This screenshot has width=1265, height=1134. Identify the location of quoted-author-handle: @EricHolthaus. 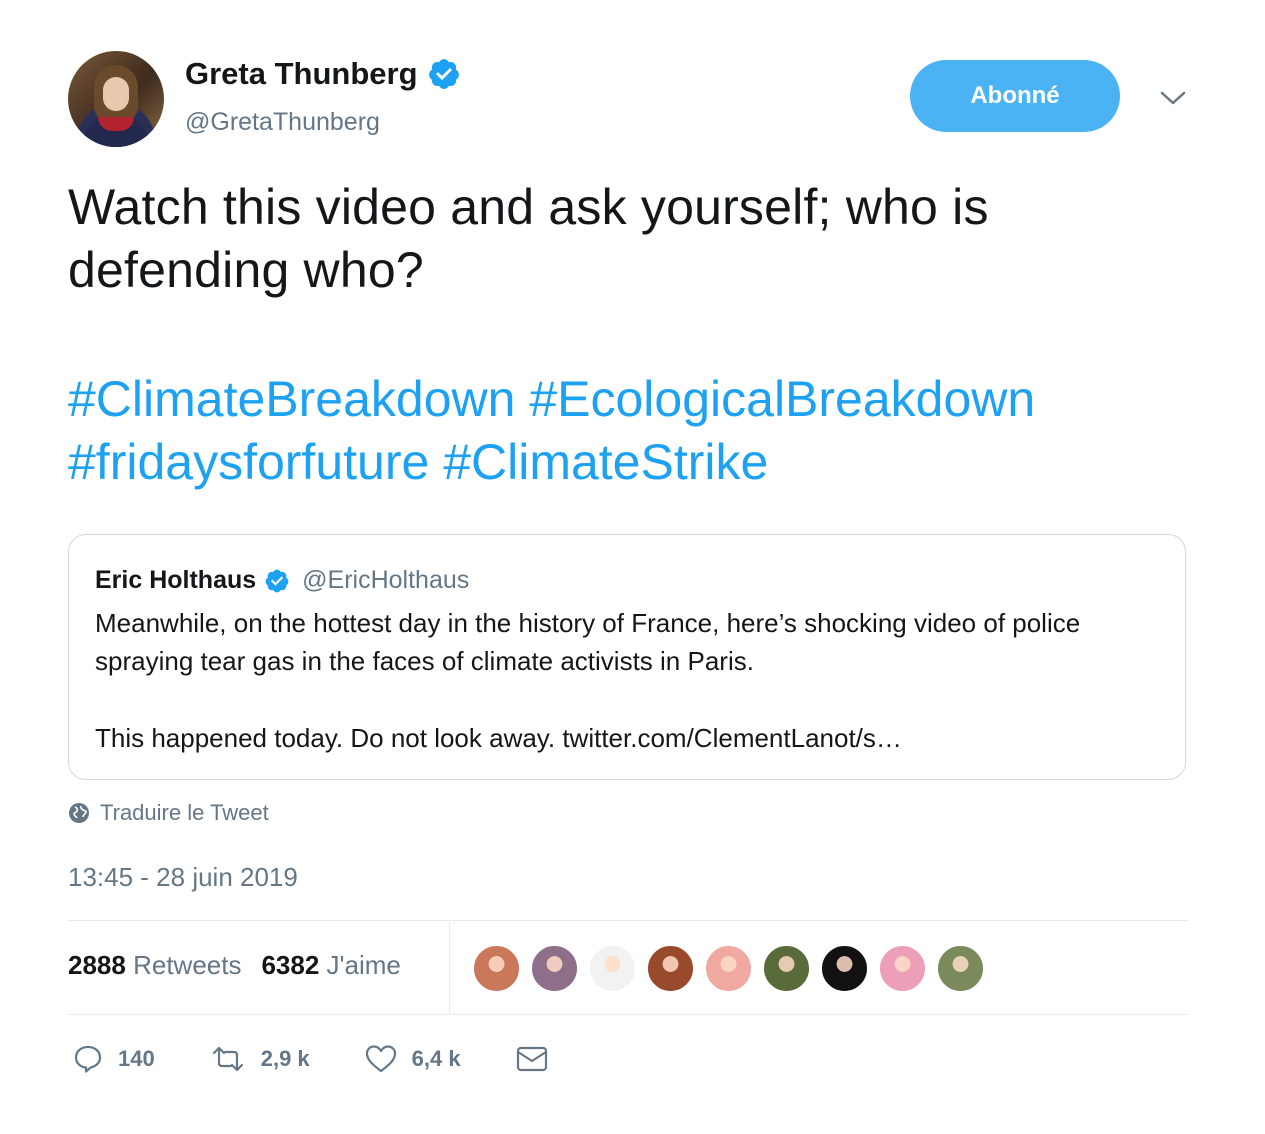
(386, 580).